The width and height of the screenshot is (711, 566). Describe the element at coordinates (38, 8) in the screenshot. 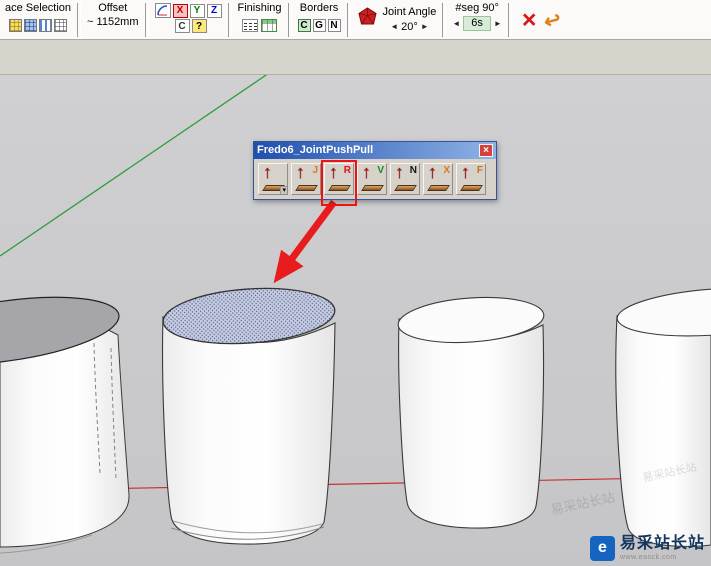

I see `face-selection-label: ace Selection` at that location.